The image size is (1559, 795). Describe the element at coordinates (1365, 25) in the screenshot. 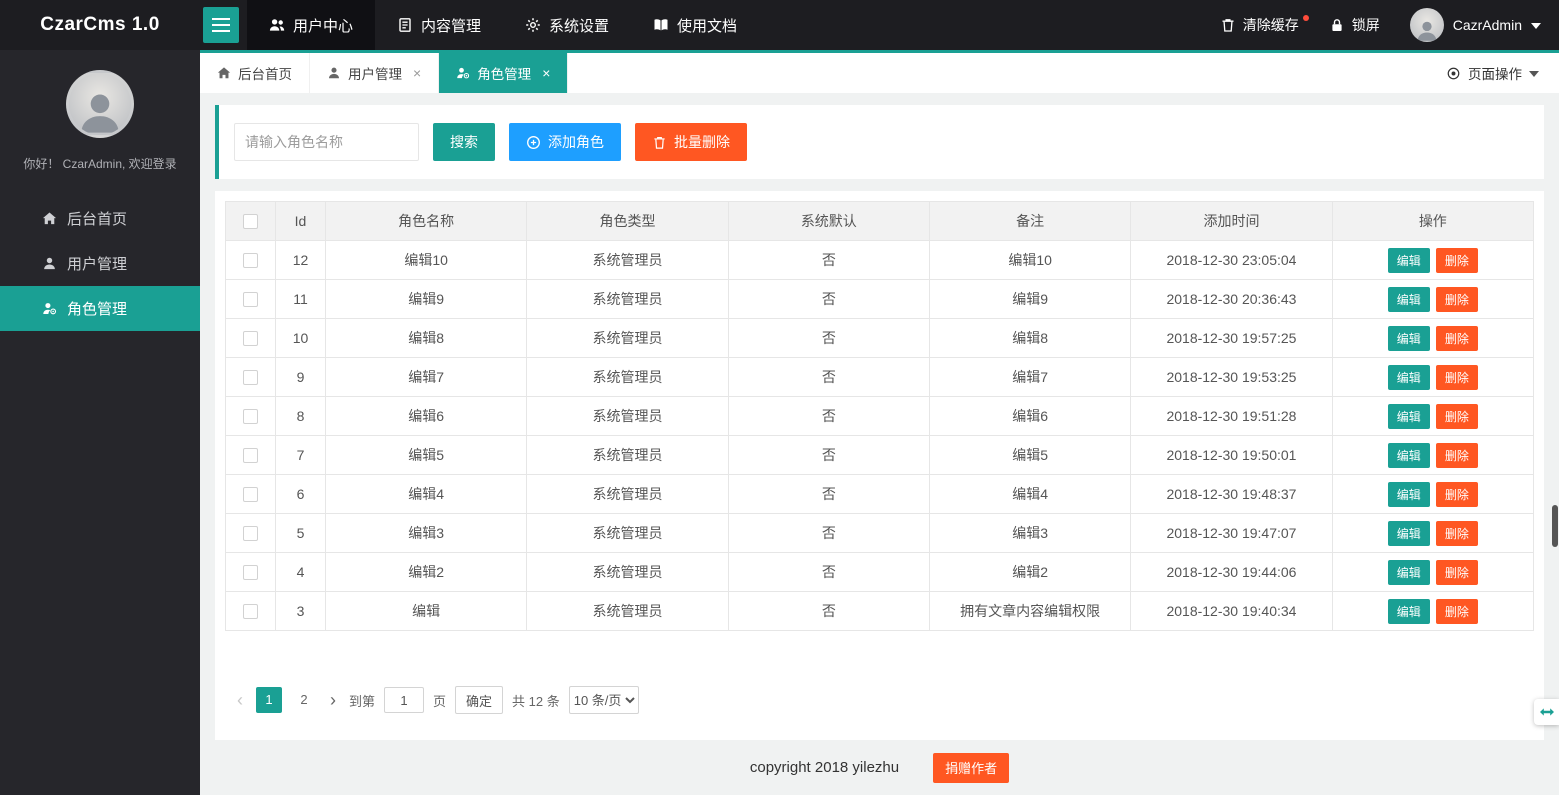

I see `lock-screen-label: 锁屏` at that location.